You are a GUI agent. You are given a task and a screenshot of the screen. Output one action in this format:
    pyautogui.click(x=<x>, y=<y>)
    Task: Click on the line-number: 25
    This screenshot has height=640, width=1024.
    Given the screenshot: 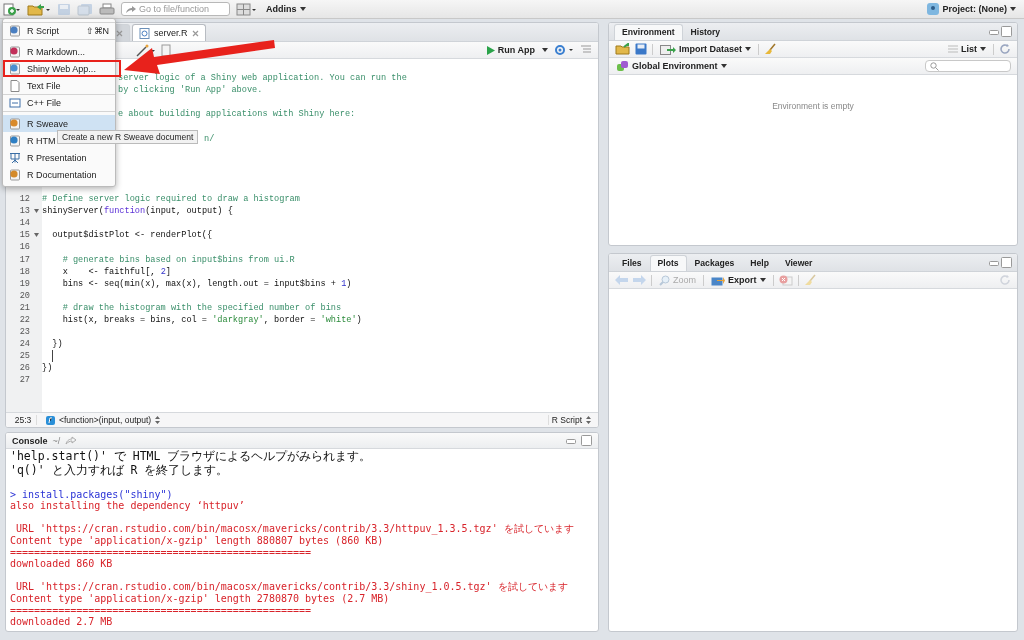 What is the action you would take?
    pyautogui.click(x=24, y=356)
    